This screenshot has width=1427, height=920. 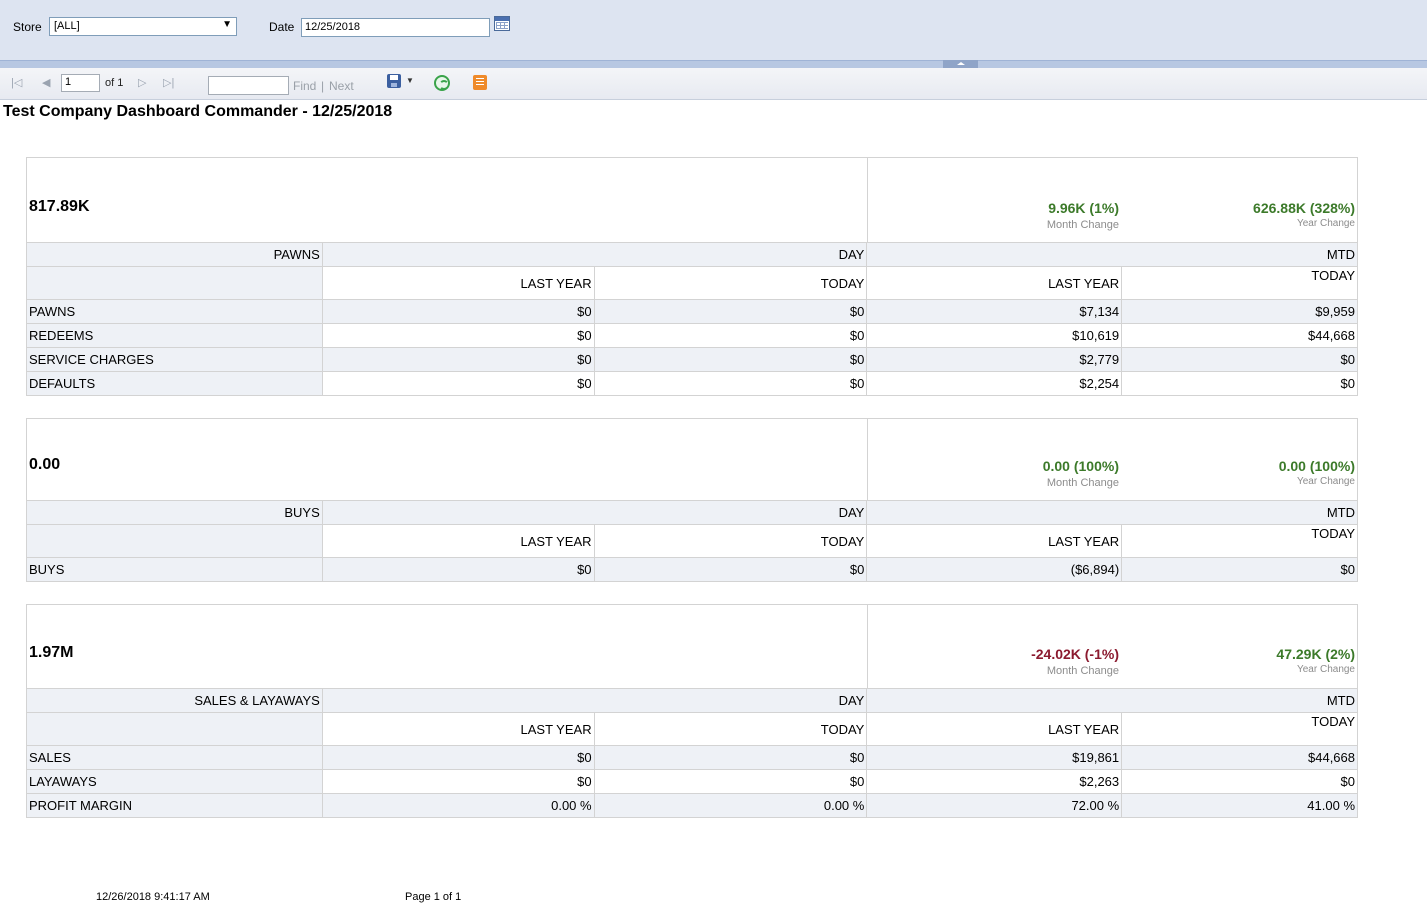 What do you see at coordinates (730, 283) in the screenshot?
I see `day-today-header: TODAY` at bounding box center [730, 283].